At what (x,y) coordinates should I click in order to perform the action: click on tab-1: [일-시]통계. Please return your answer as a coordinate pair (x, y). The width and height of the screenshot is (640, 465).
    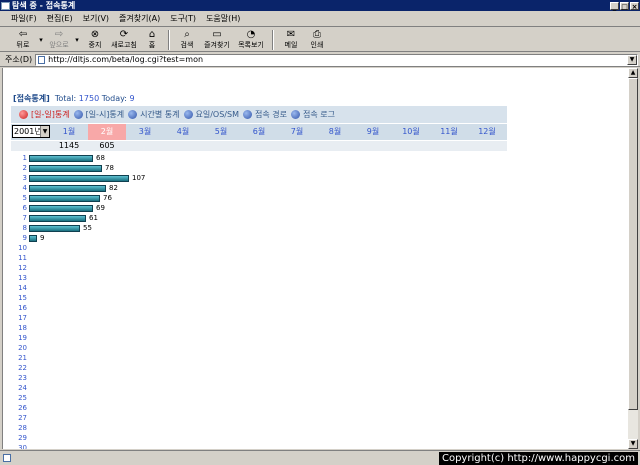
    Looking at the image, I should click on (99, 114).